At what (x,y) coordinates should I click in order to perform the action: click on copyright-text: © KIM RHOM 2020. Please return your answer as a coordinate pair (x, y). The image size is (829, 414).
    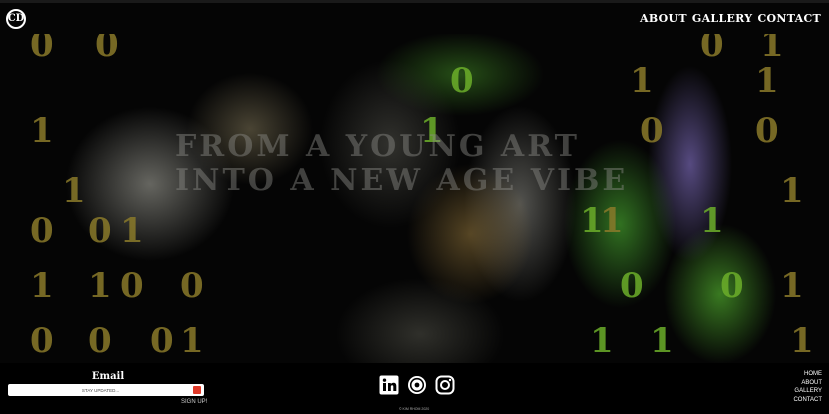
    Looking at the image, I should click on (414, 409).